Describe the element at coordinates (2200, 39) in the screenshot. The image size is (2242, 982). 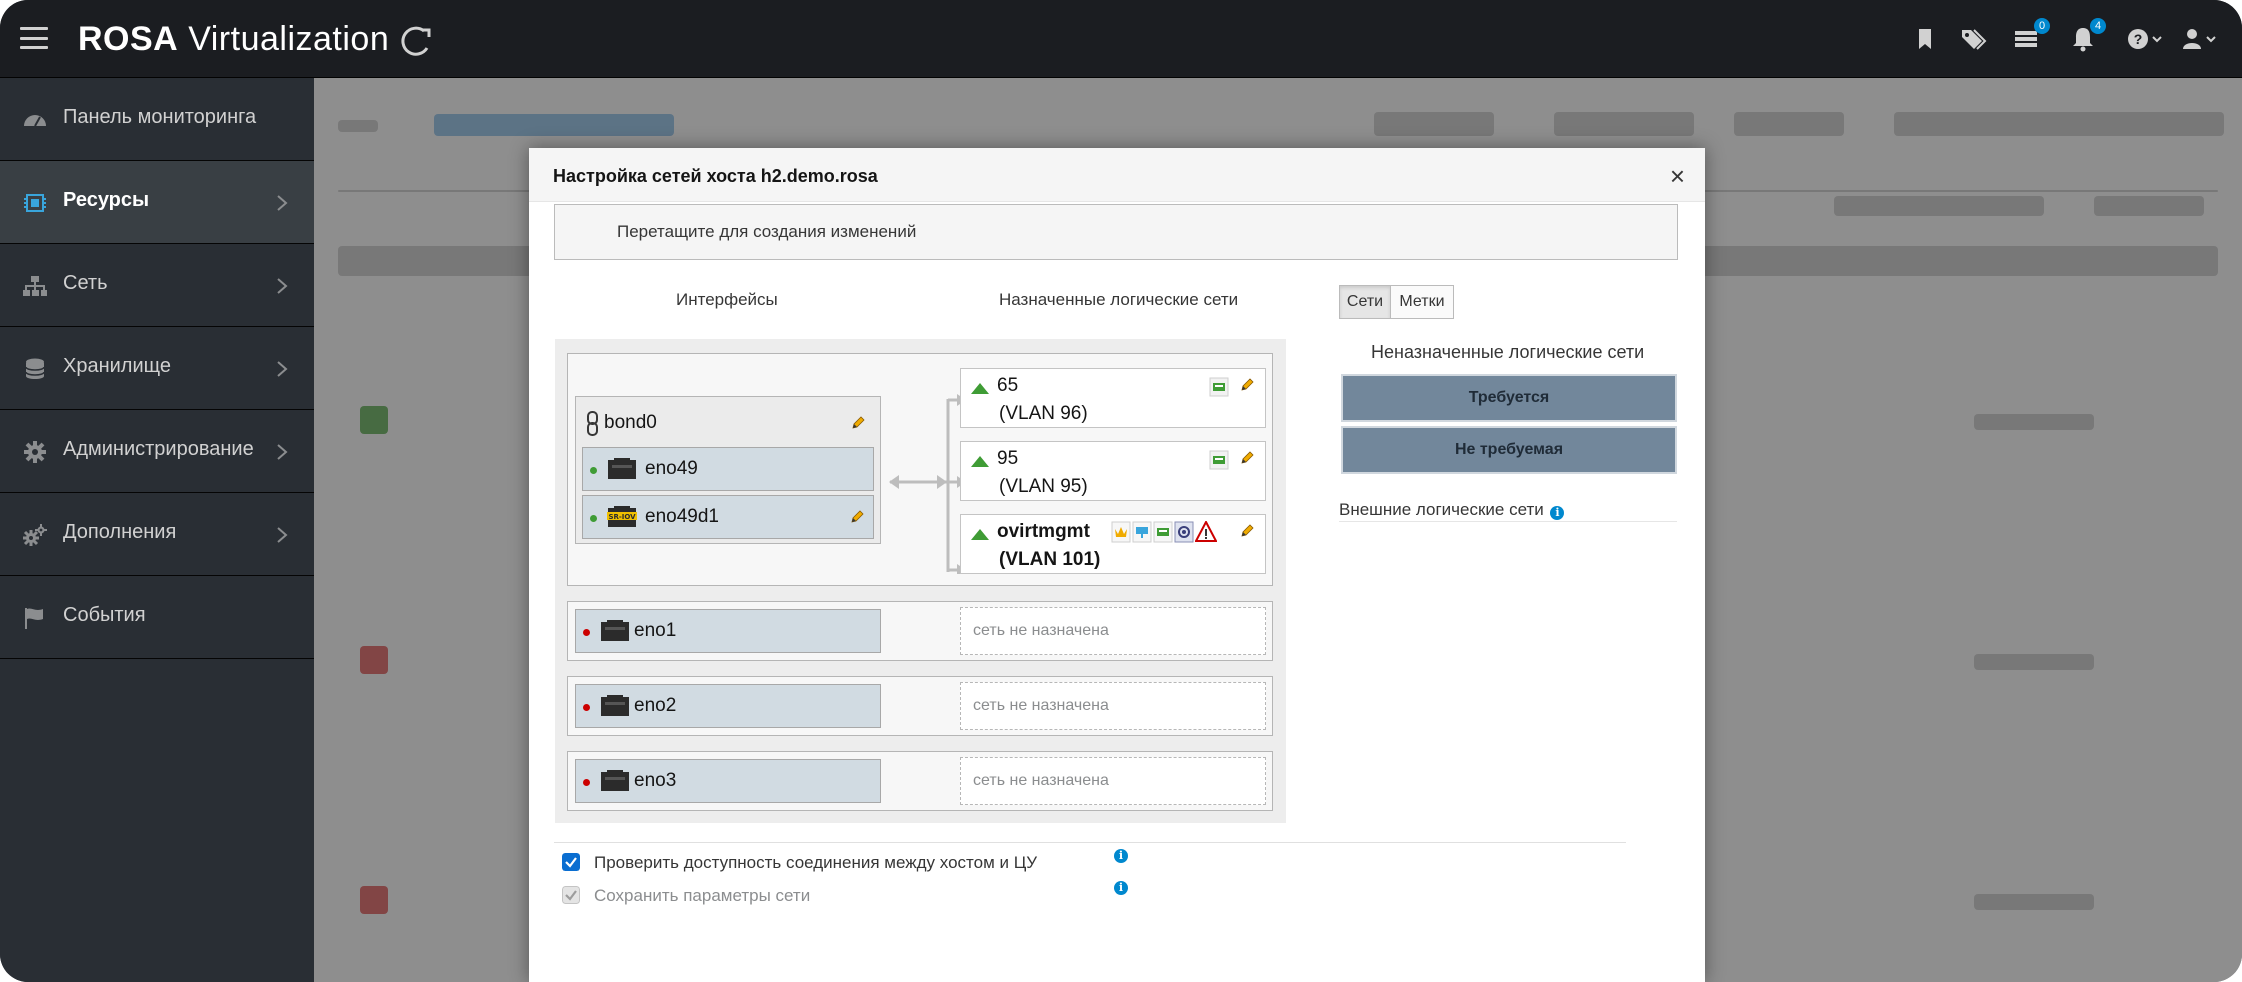
I see `user-icon` at that location.